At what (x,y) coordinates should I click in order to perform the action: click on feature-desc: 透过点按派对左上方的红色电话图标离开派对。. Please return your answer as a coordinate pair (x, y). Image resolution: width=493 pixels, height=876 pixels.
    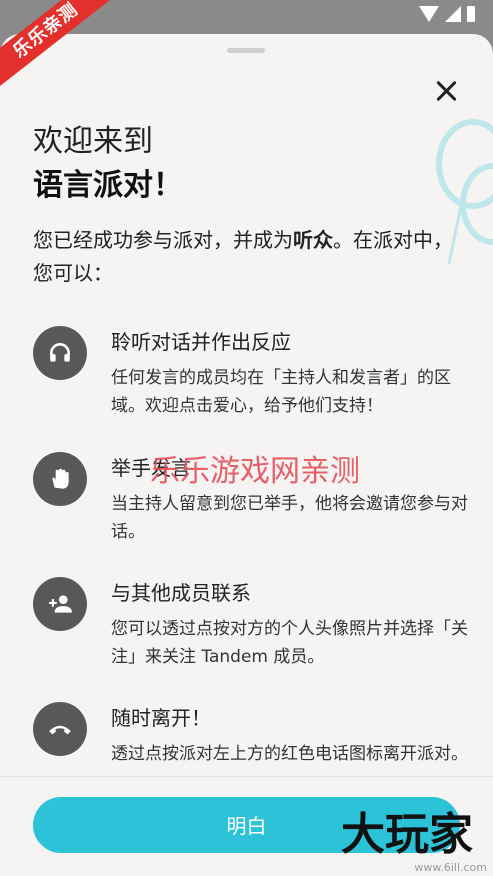
    Looking at the image, I should click on (289, 754).